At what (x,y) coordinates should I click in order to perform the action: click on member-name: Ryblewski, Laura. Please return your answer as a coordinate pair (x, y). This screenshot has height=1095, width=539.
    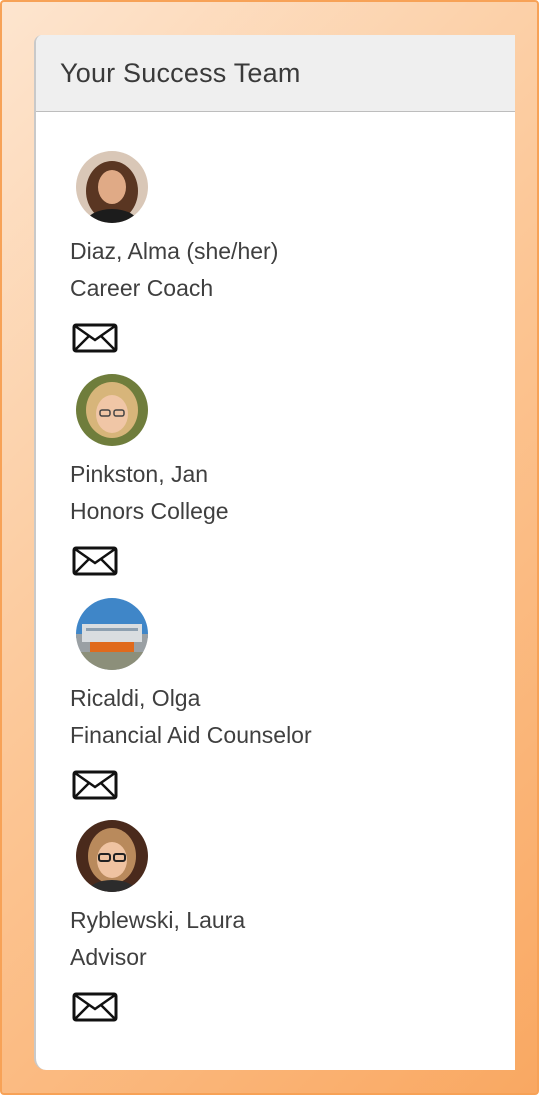
    Looking at the image, I should click on (158, 920).